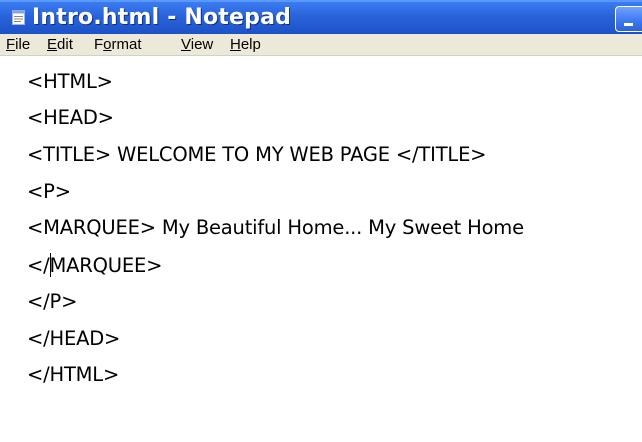 Image resolution: width=642 pixels, height=442 pixels. I want to click on code-line-3: <TITLE> WELCOME TO MY WEB PAGE </TITLE>, so click(257, 154).